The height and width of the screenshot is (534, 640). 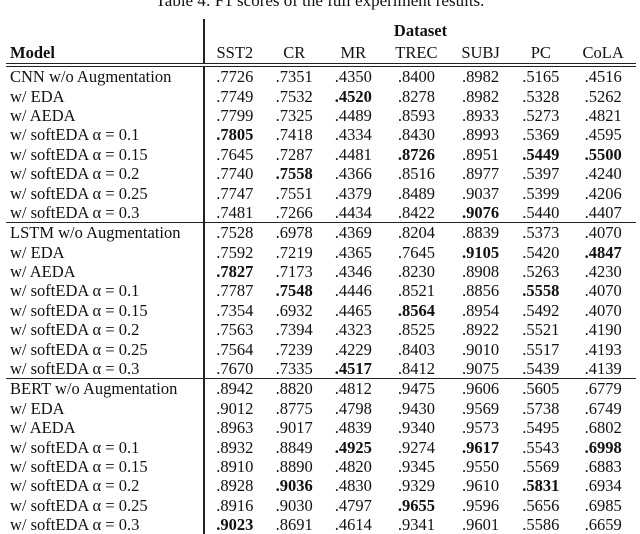 What do you see at coordinates (416, 369) in the screenshot?
I see `score-cell-trec: .8412` at bounding box center [416, 369].